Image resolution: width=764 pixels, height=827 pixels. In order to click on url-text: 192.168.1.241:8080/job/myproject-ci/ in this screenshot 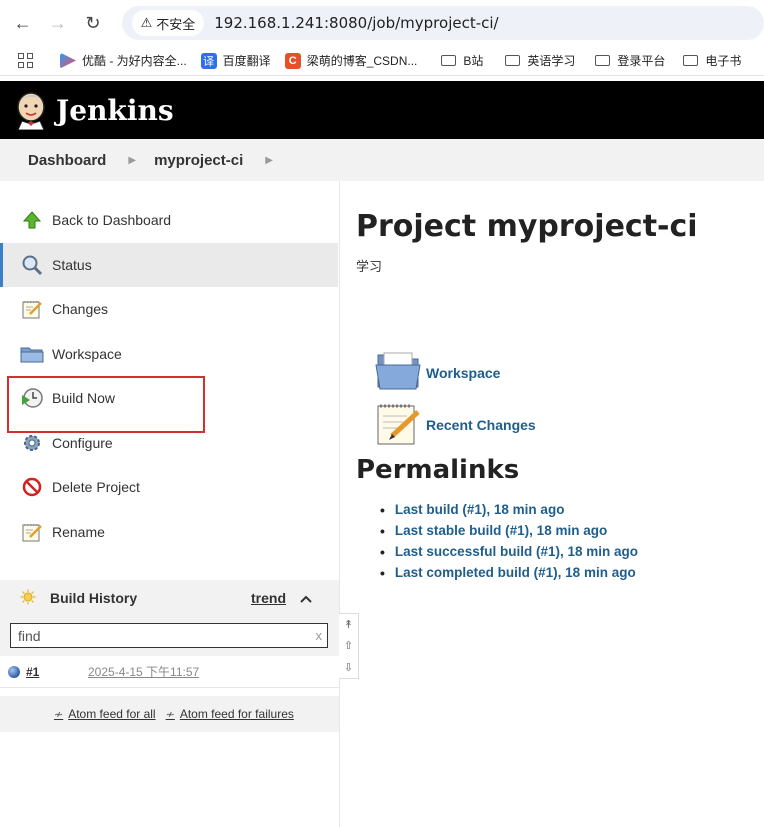, I will do `click(356, 23)`.